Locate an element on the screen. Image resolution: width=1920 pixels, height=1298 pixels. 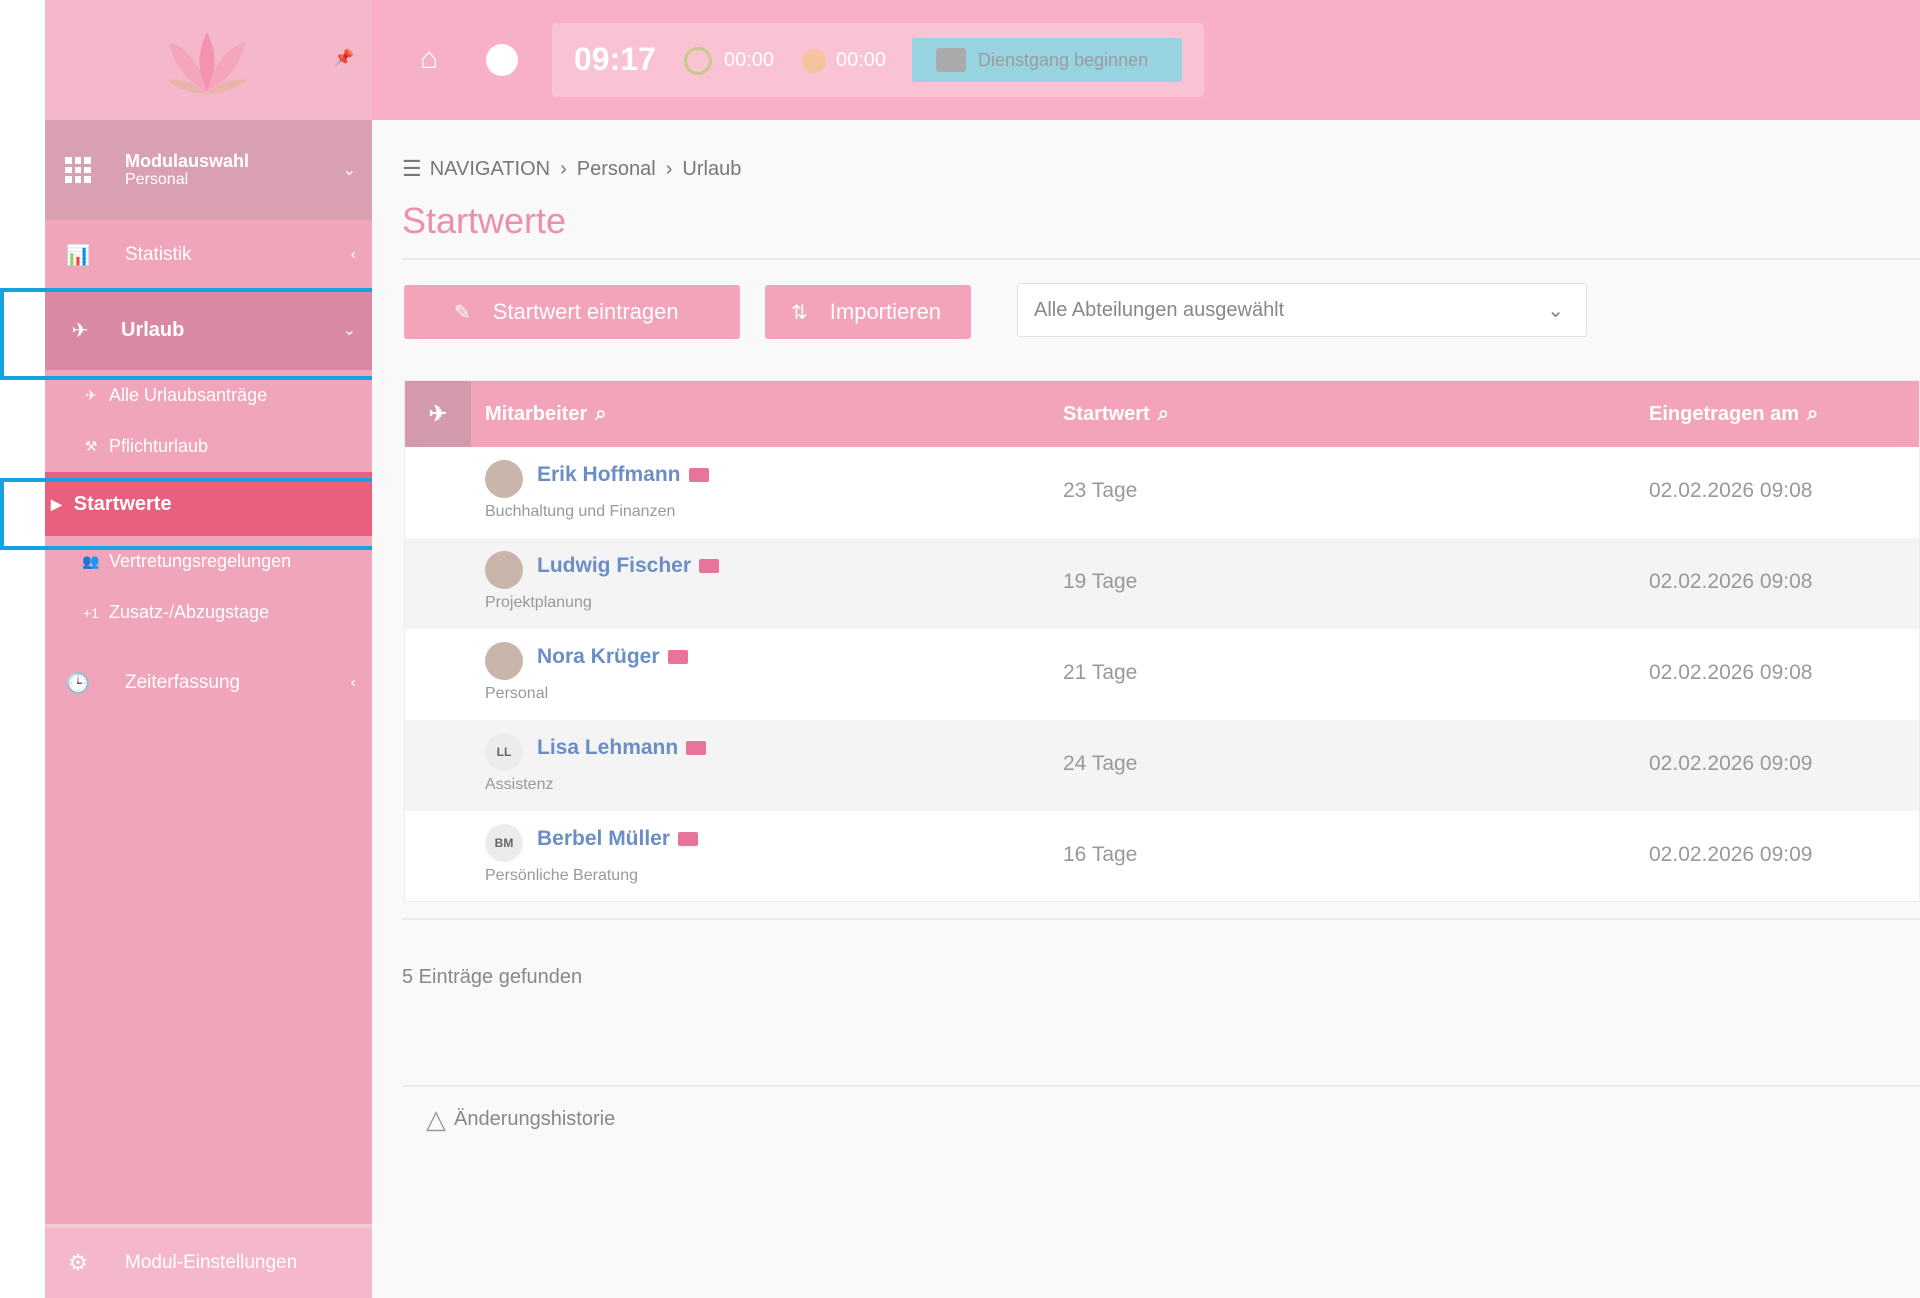
startwert-eintragen-button: ✎ Startwert eintragen is located at coordinates (572, 312).